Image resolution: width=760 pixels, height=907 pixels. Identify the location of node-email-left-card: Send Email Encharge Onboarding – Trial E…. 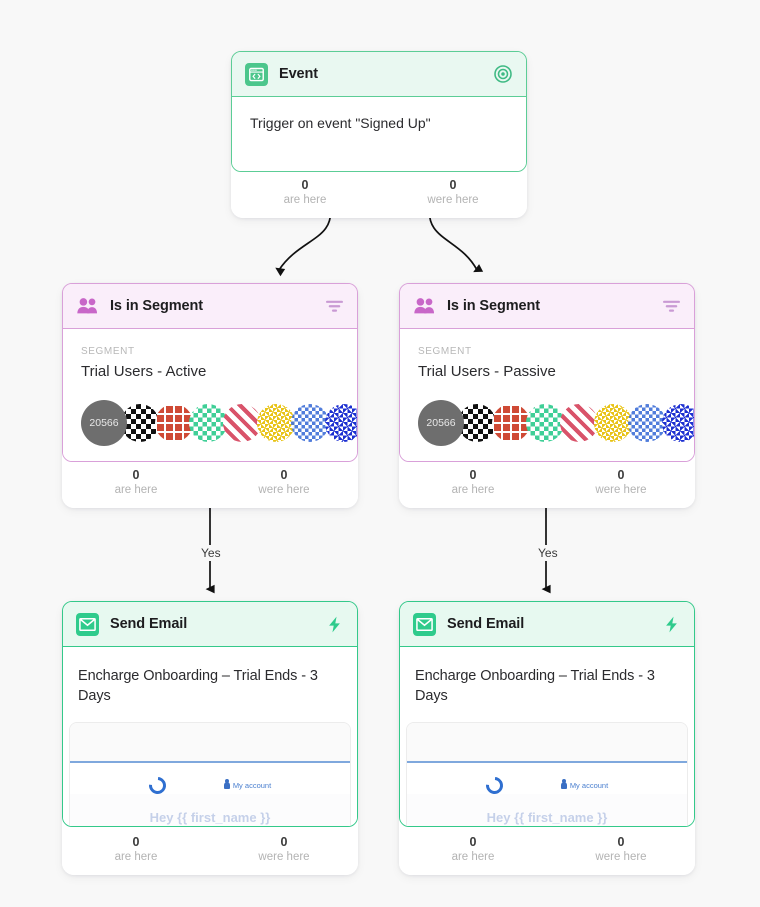
(210, 714).